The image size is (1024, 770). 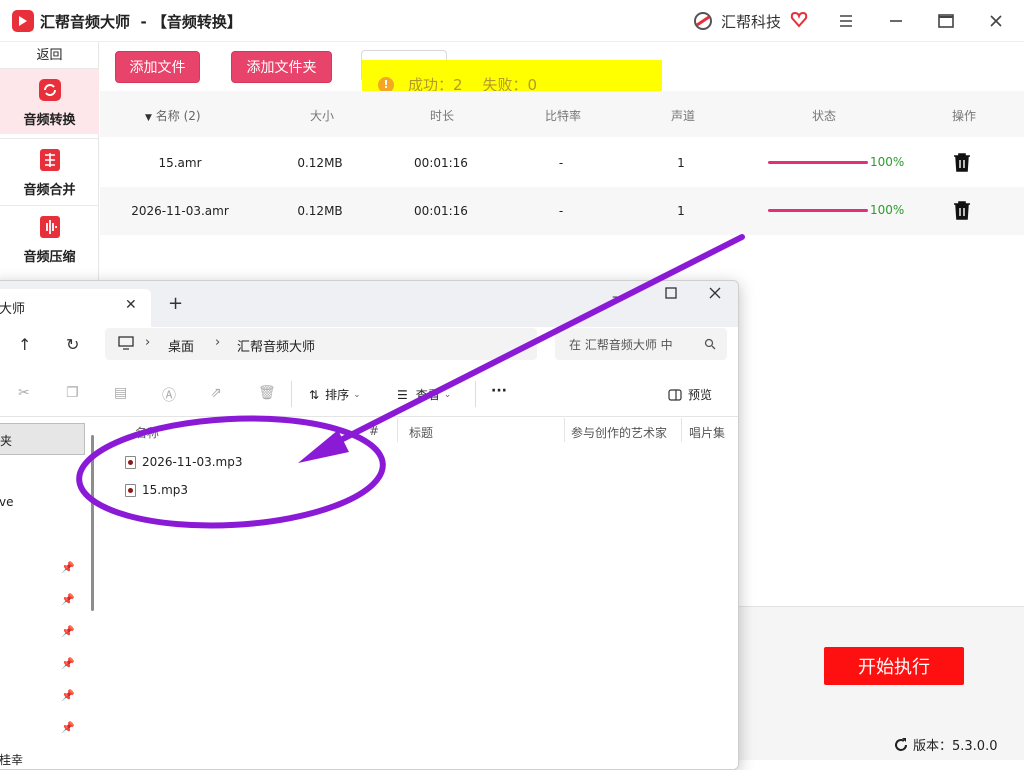 I want to click on close-button, so click(x=996, y=21).